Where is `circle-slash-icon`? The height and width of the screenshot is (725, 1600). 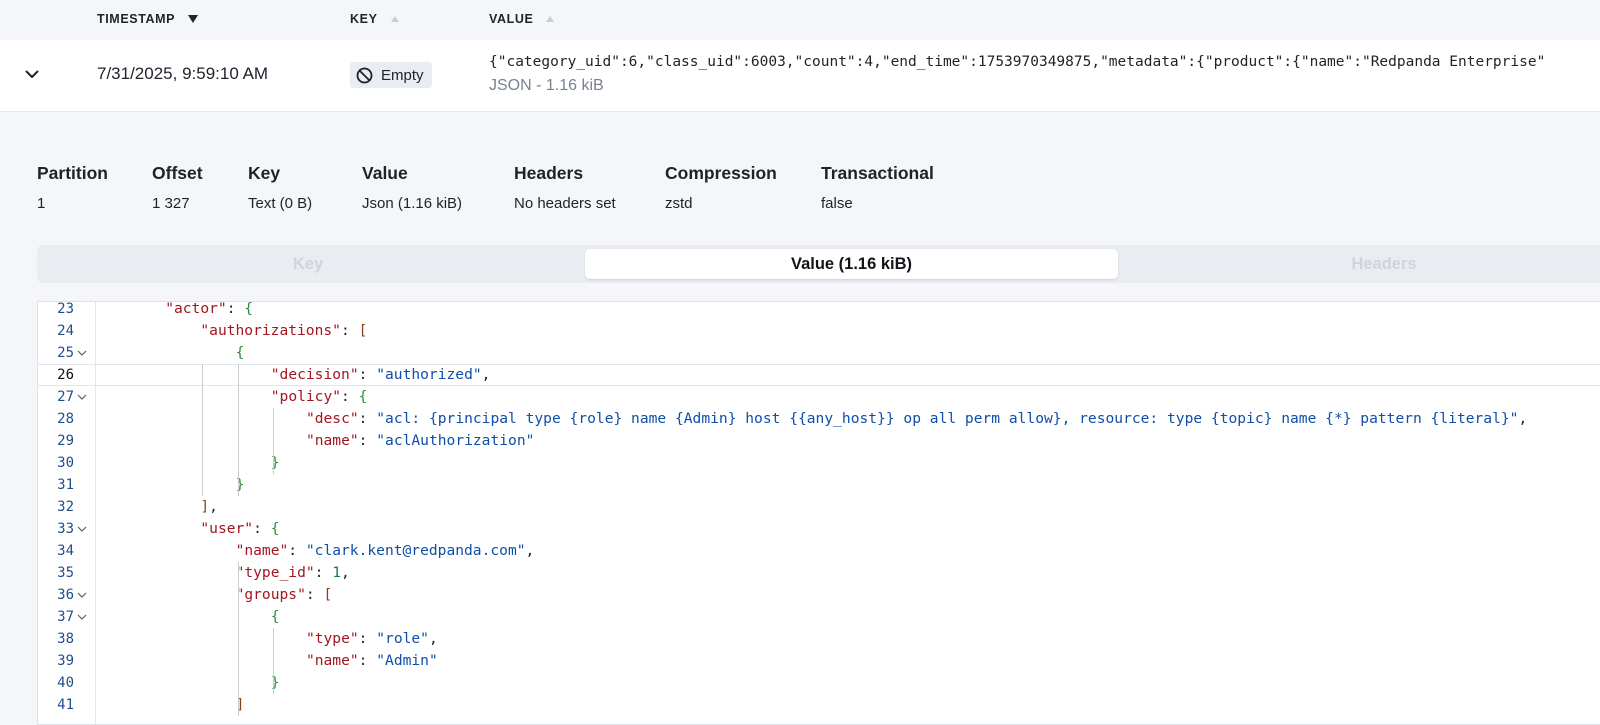 circle-slash-icon is located at coordinates (364, 75).